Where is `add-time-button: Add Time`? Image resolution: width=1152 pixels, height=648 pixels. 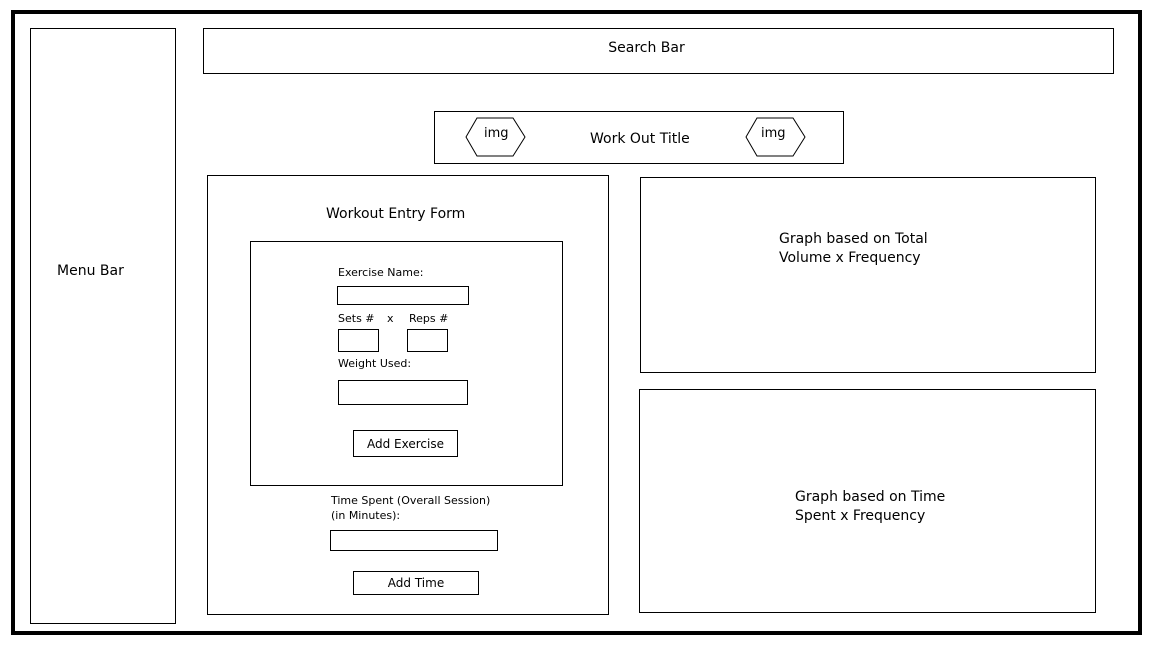 add-time-button: Add Time is located at coordinates (416, 583).